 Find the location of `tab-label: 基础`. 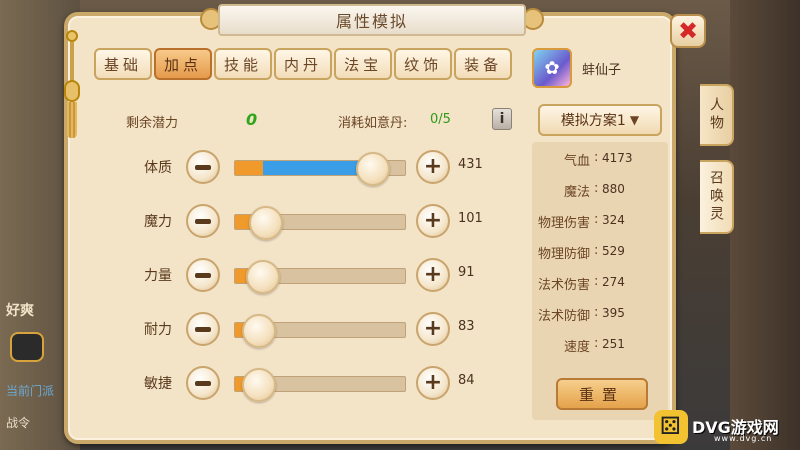

tab-label: 基础 is located at coordinates (123, 64).